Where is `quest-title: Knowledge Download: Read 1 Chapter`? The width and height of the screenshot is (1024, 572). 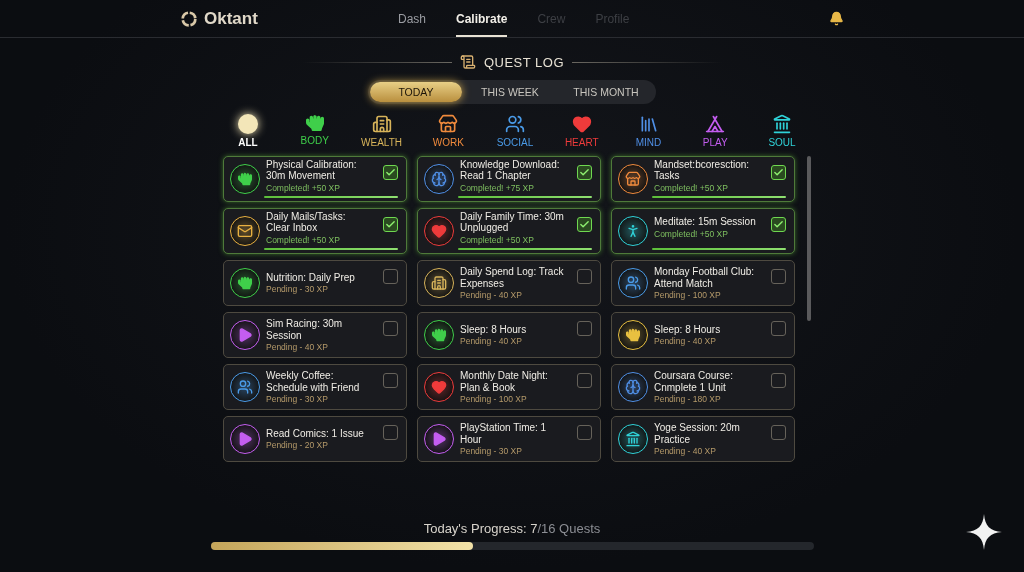 quest-title: Knowledge Download: Read 1 Chapter is located at coordinates (510, 170).